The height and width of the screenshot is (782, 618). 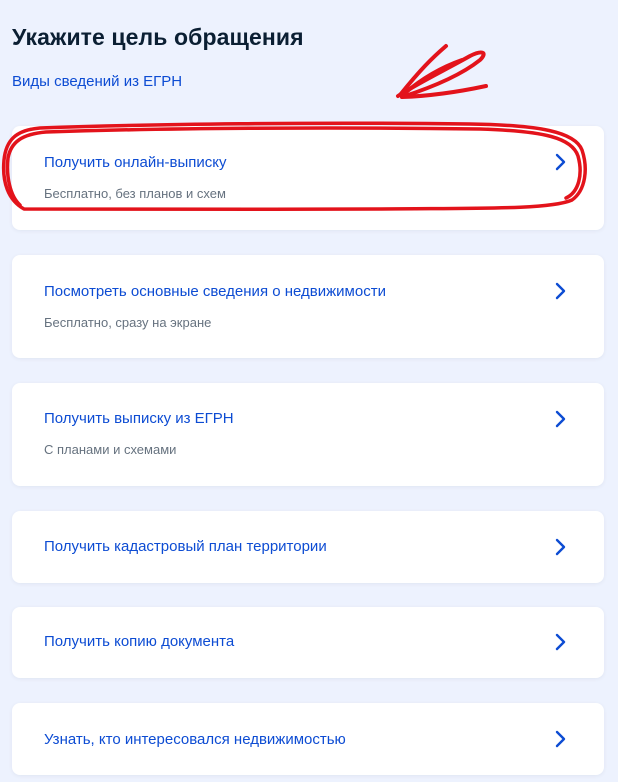 I want to click on option-title: Получить кадастровый план территории, so click(x=185, y=546).